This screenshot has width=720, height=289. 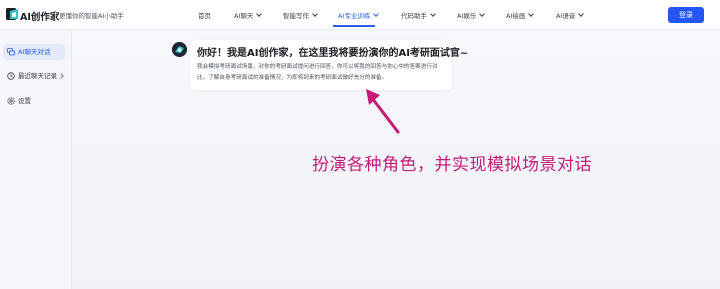 I want to click on chat-bubbles-icon, so click(x=11, y=52).